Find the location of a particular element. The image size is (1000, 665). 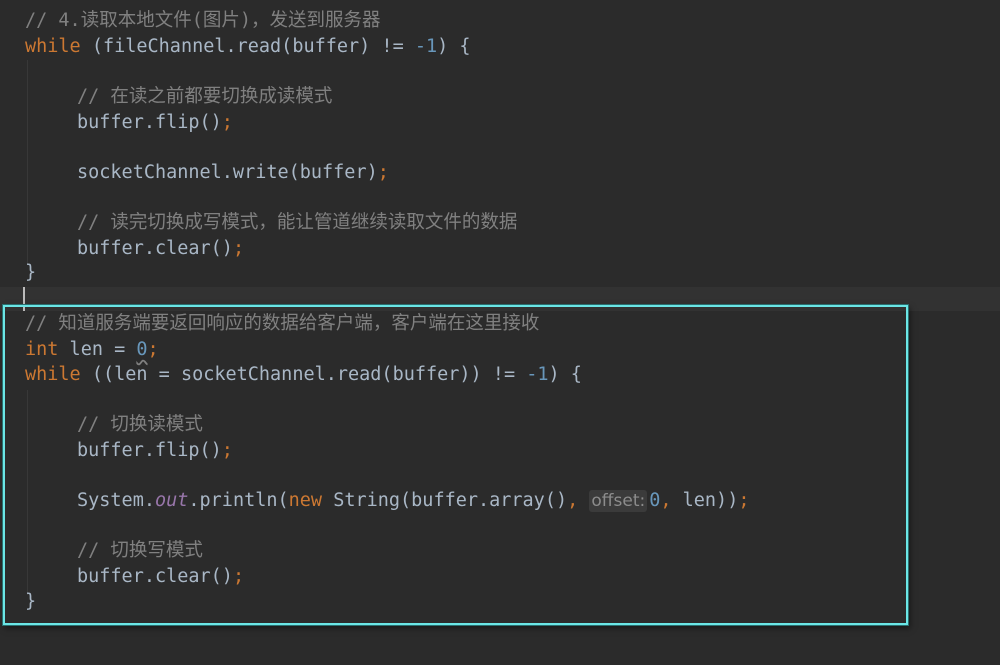

code-text: (fileChannel.read(buffer) != is located at coordinates (247, 46).